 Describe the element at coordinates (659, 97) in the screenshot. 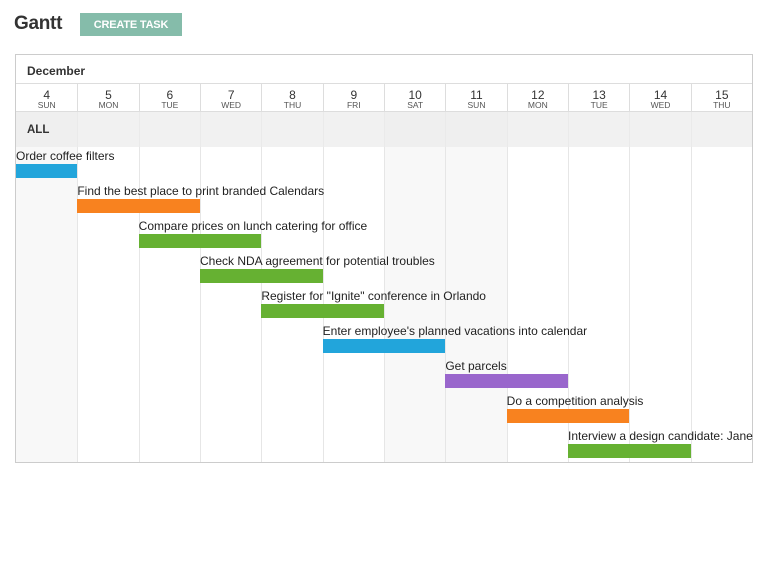

I see `day-header: 14 WED` at that location.